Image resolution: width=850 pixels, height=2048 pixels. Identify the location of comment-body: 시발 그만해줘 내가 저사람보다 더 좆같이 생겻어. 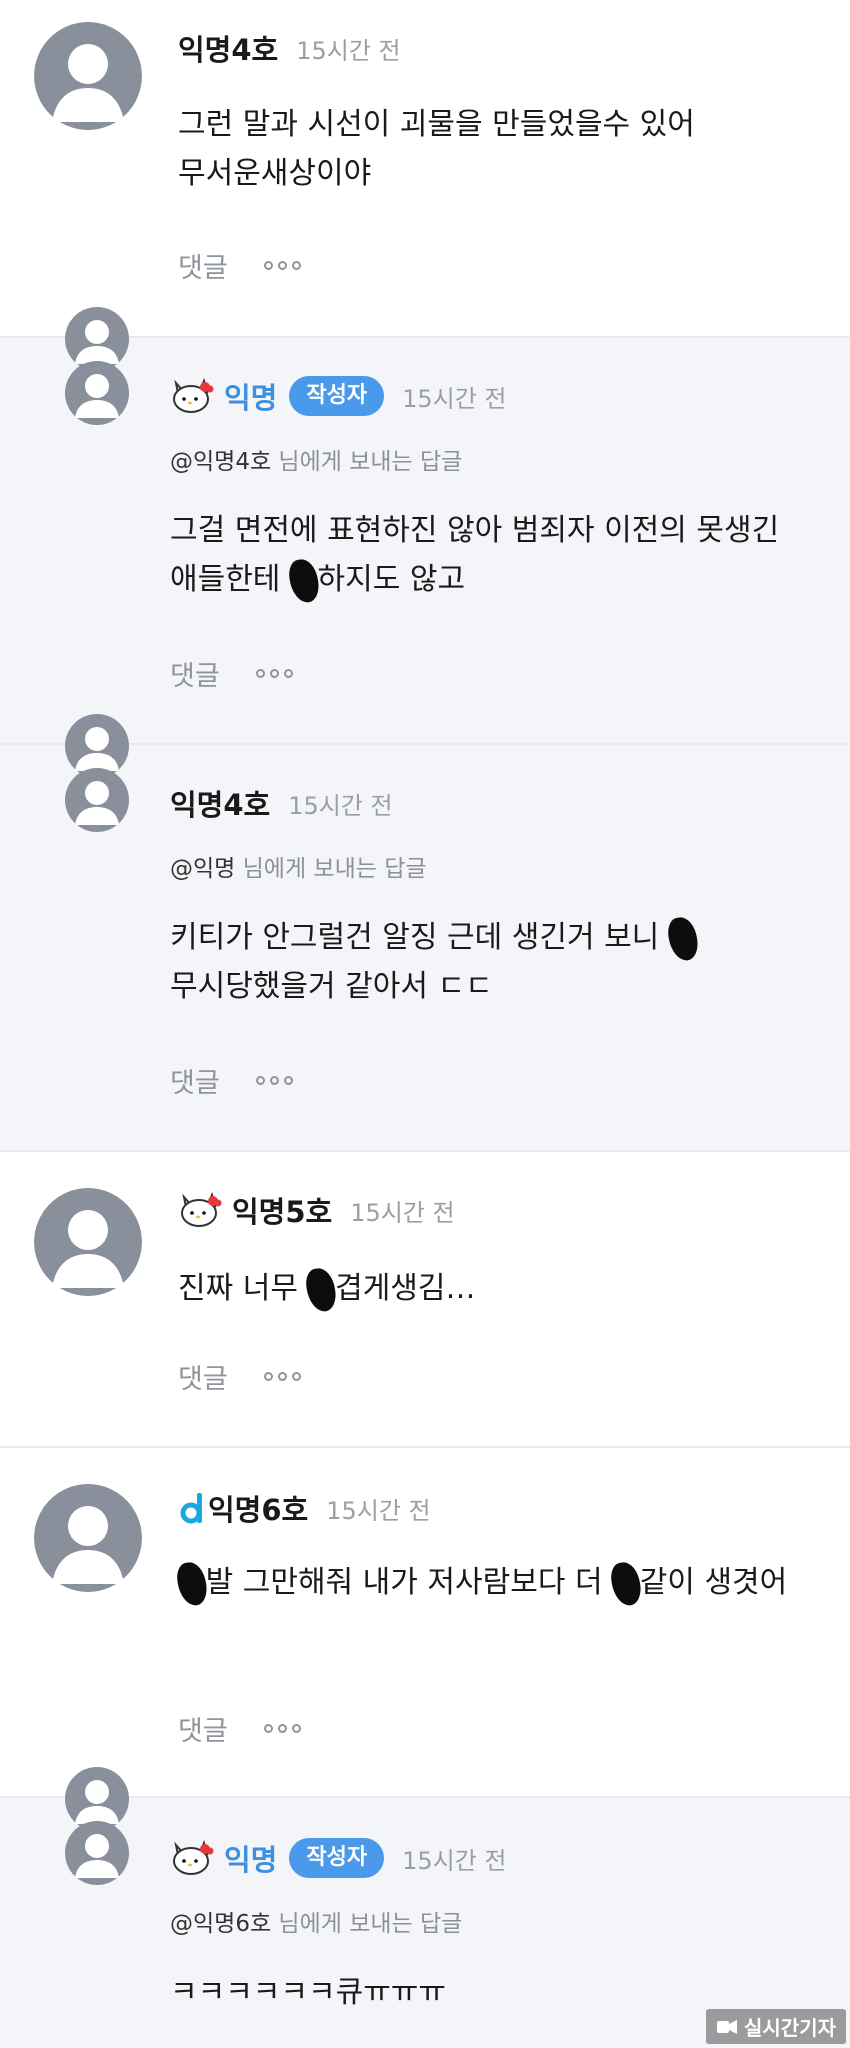
(512, 1582).